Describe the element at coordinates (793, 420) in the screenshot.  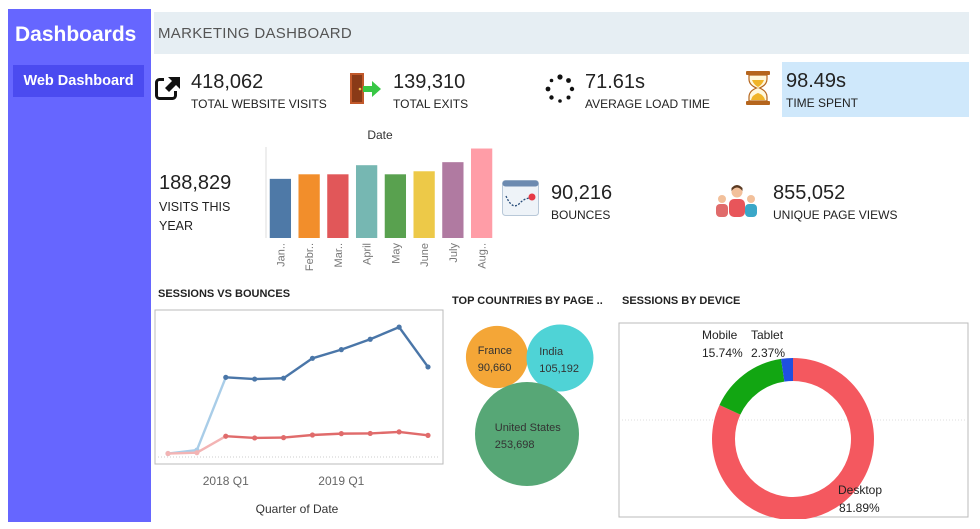
I see `sessions-by-device-donut-chart: Desktop 81.89% Mobile 15.74% Tablet 2.37%` at that location.